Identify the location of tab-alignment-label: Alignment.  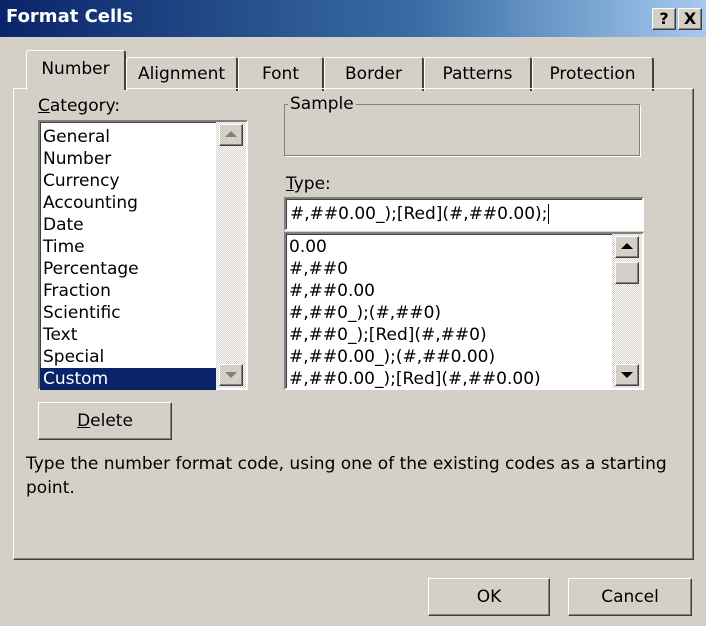
(181, 74).